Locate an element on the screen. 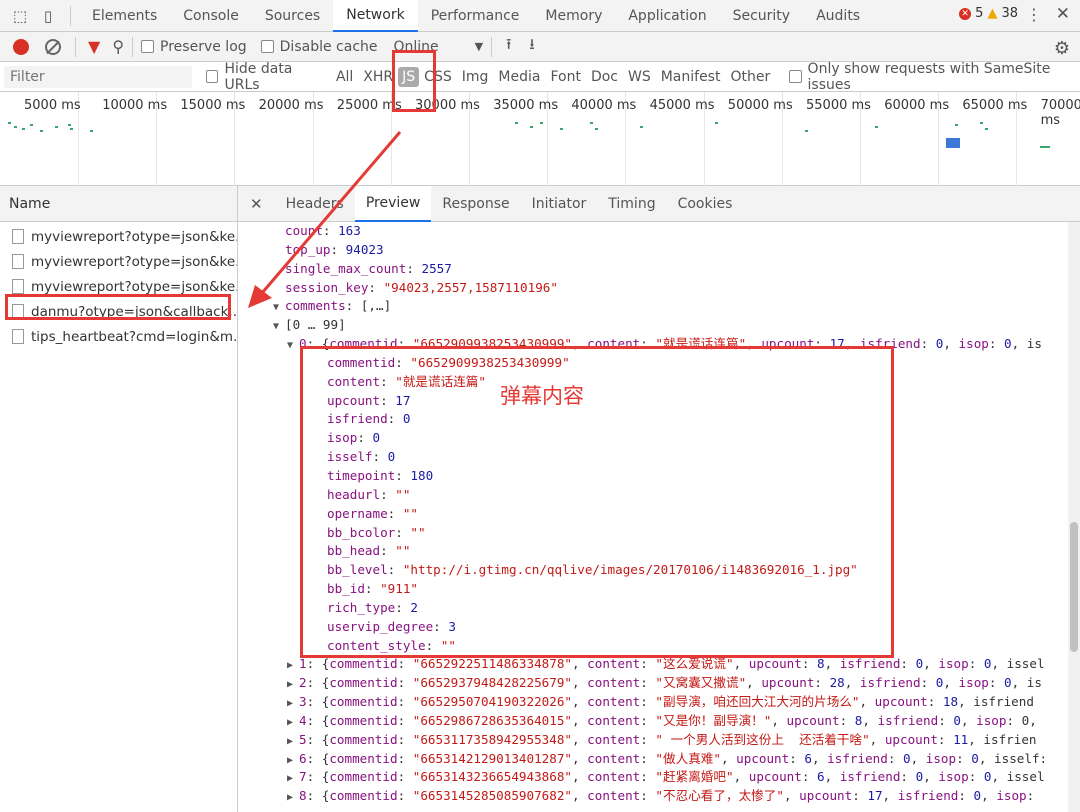  close-icon: ✕ is located at coordinates (1063, 14).